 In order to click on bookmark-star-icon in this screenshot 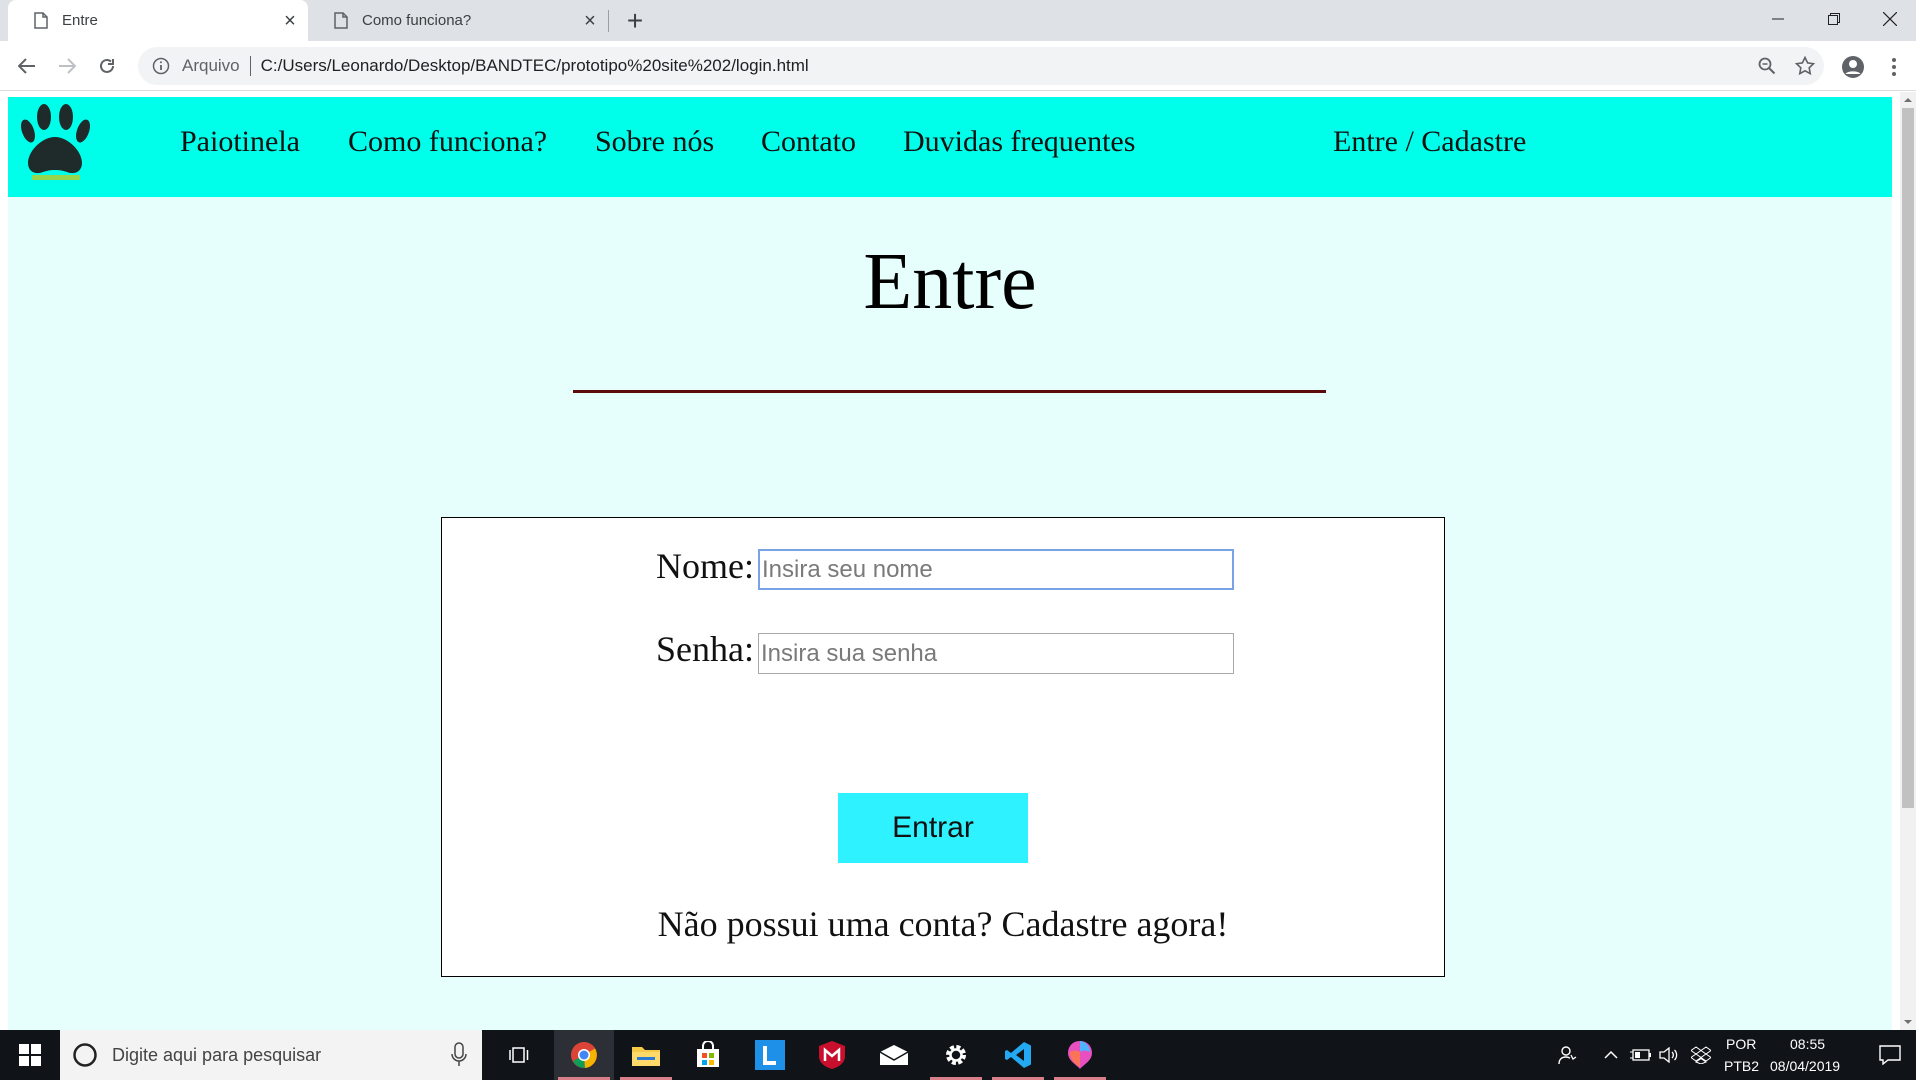, I will do `click(1805, 66)`.